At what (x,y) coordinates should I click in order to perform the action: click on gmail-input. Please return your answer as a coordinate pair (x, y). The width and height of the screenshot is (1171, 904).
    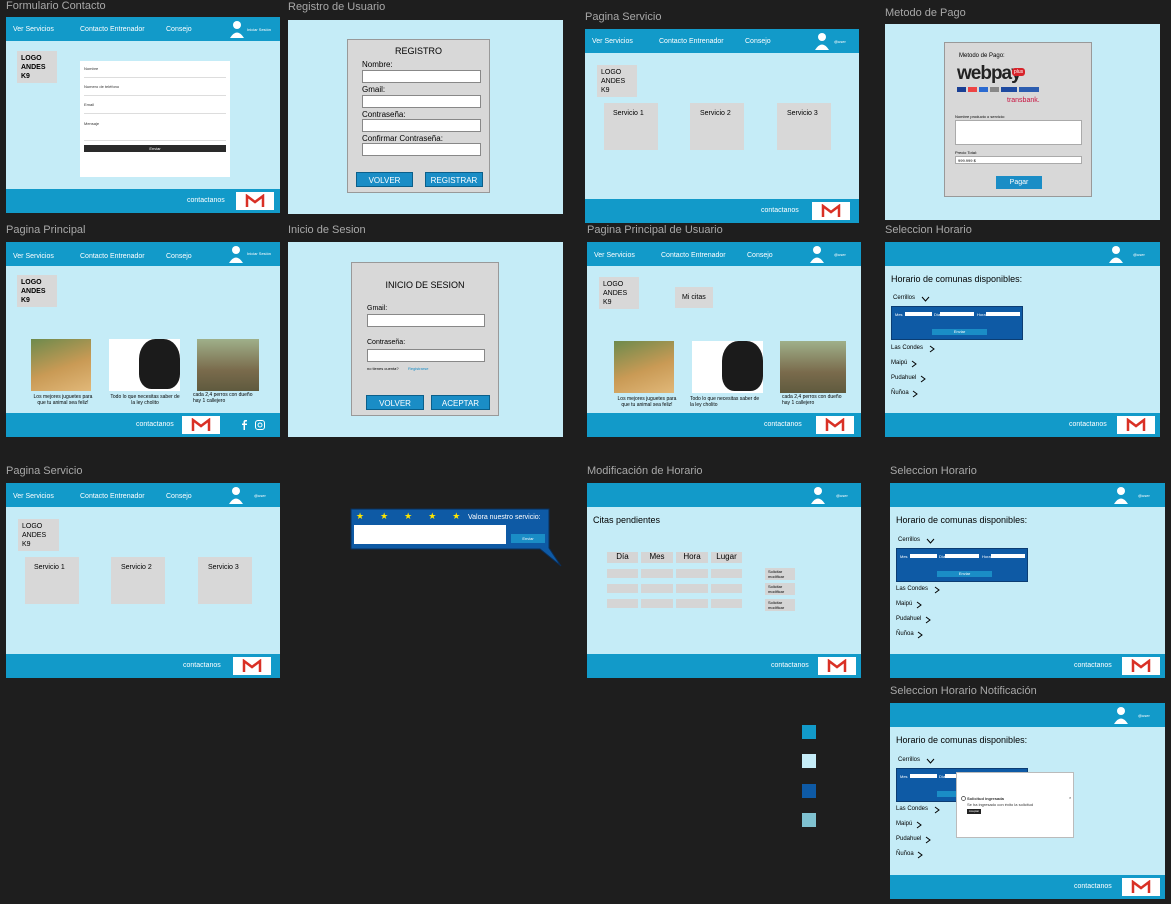
    Looking at the image, I should click on (426, 320).